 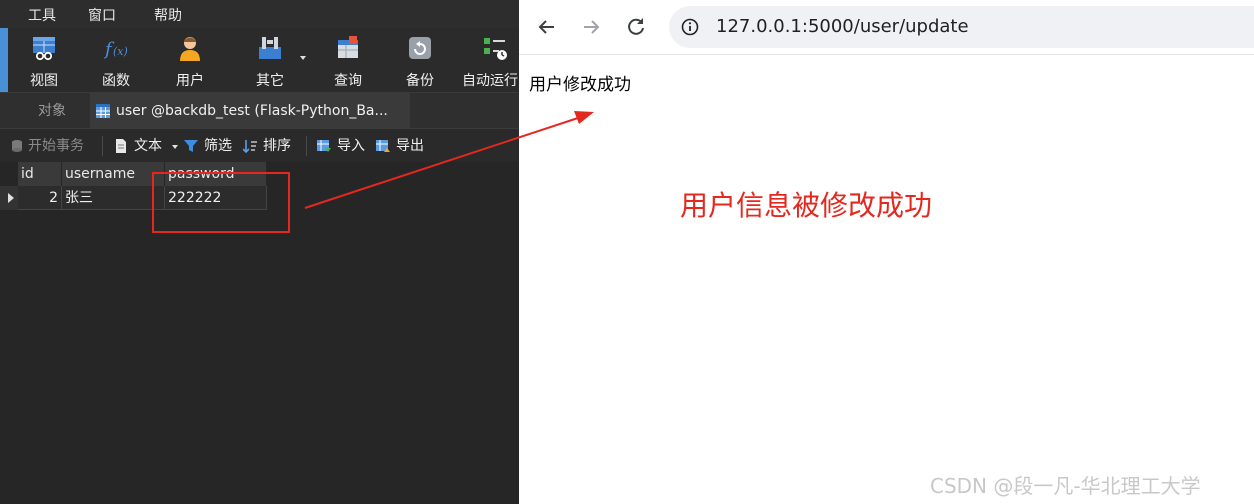 I want to click on address-bar: 127.0.0.1:5000/user/update, so click(x=961, y=27).